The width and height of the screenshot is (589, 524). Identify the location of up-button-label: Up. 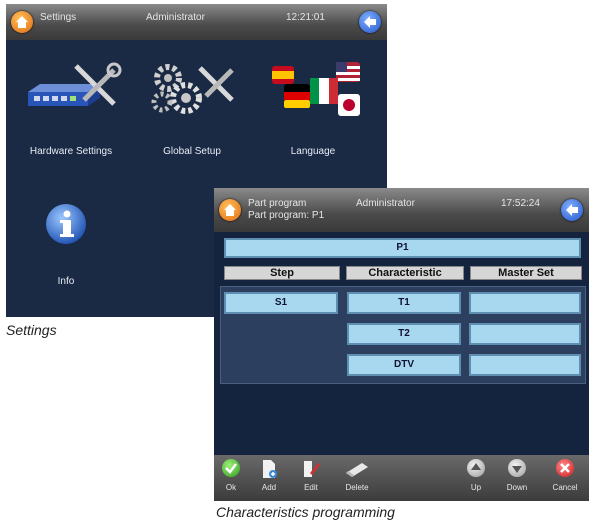
(476, 487).